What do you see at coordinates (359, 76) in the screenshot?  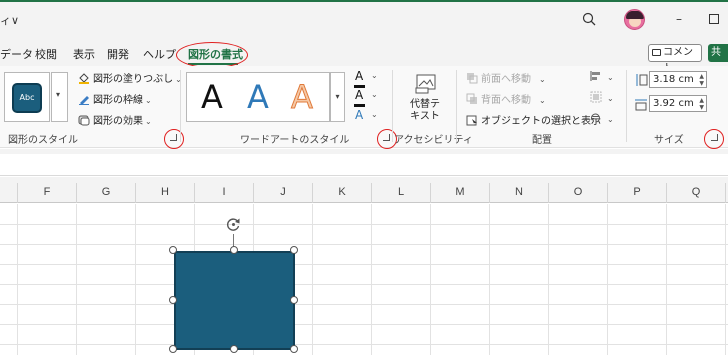 I see `text-fill-icon: A` at bounding box center [359, 76].